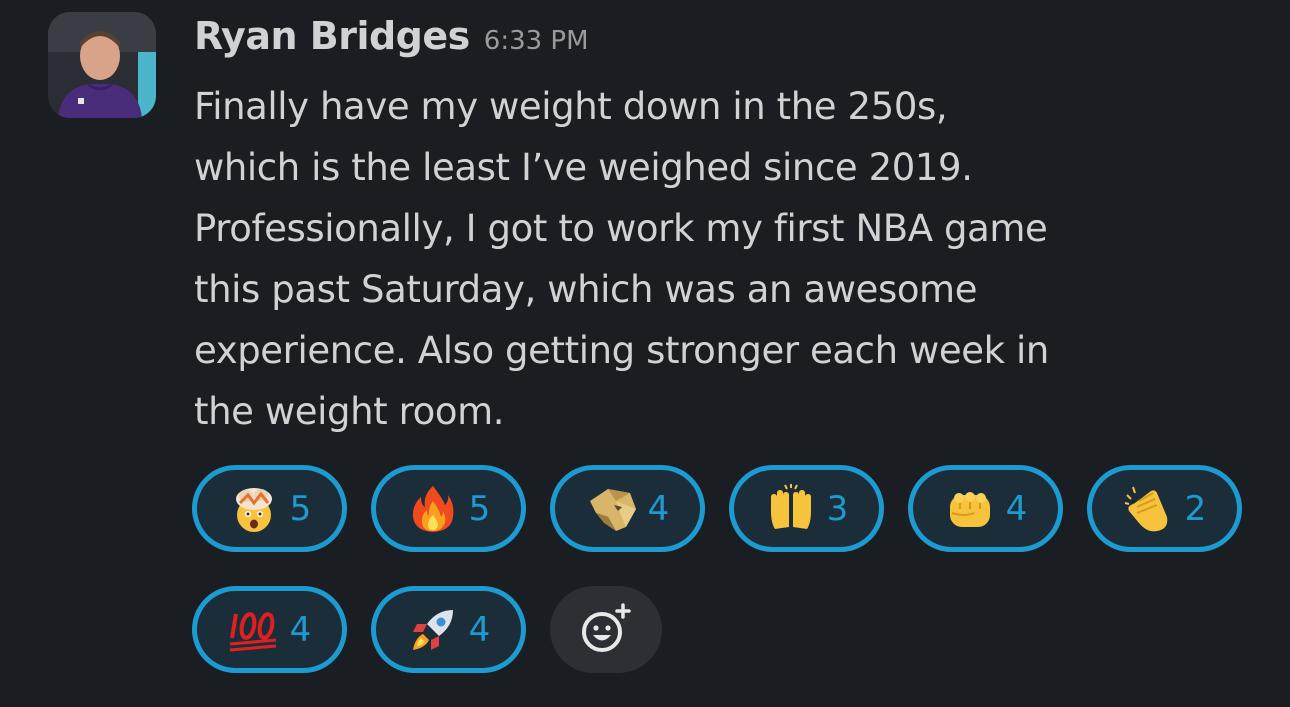 The width and height of the screenshot is (1290, 707). What do you see at coordinates (970, 509) in the screenshot?
I see `oncoming-fist-icon` at bounding box center [970, 509].